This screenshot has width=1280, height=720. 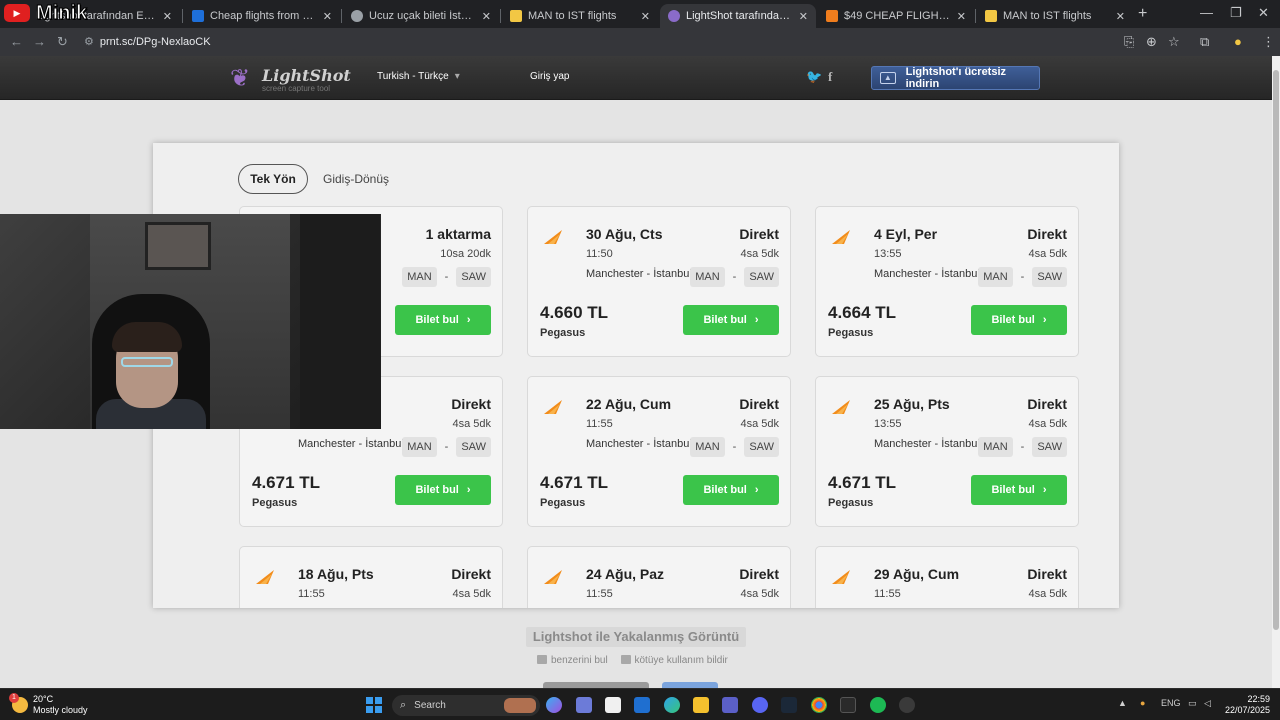 I want to click on browser-tab: Ucuz uçak bileti İstanbul ✕, so click(x=421, y=16).